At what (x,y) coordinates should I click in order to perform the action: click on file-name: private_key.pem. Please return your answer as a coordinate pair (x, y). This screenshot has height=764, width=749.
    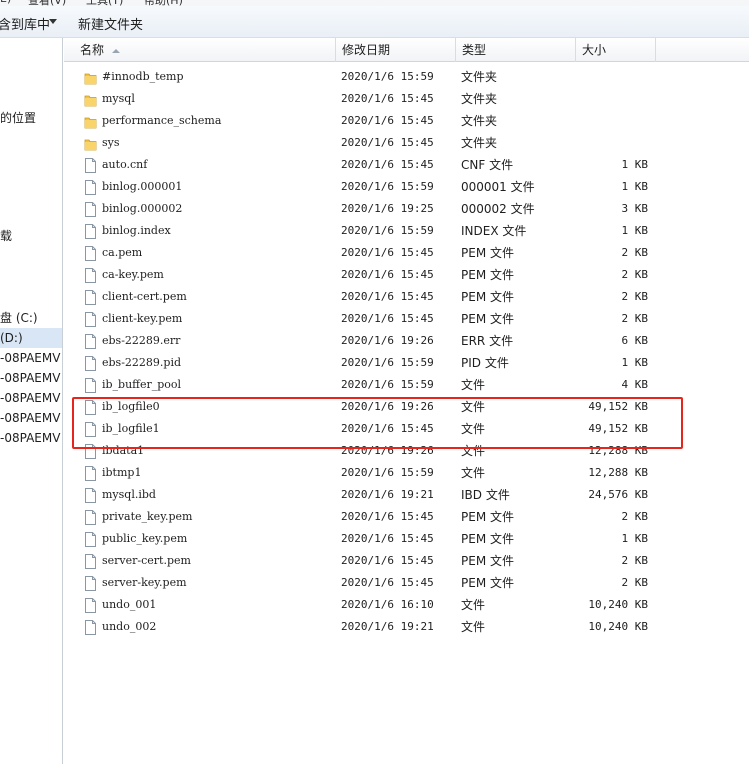
    Looking at the image, I should click on (147, 516).